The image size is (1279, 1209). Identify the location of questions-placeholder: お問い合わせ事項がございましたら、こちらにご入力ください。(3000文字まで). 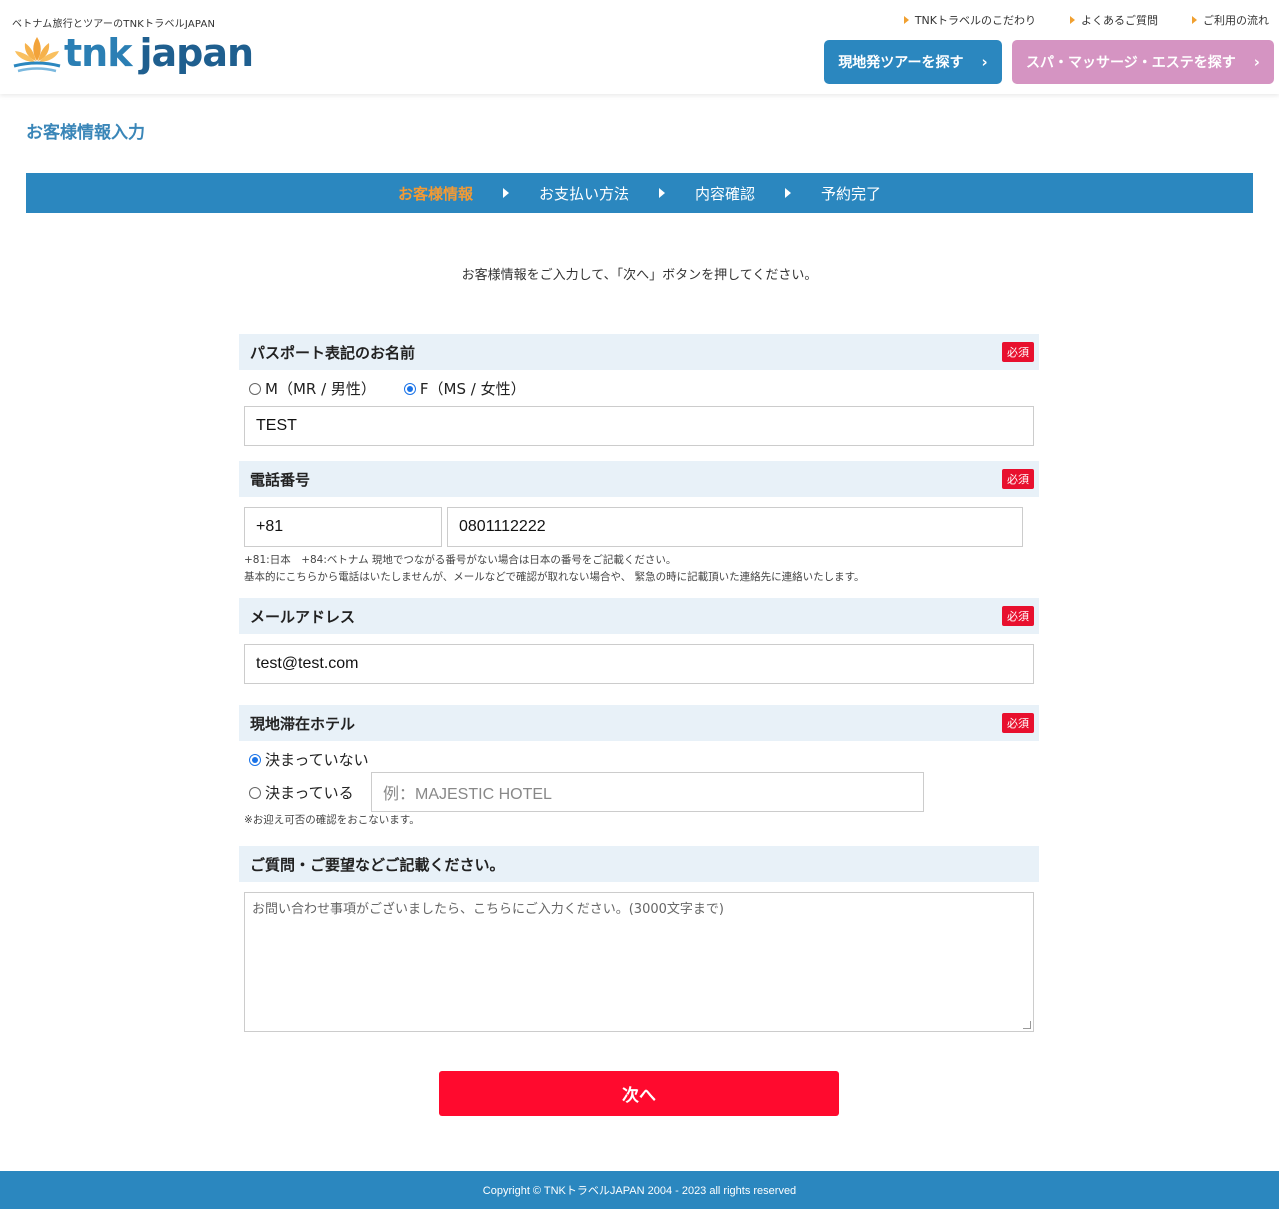
(488, 909).